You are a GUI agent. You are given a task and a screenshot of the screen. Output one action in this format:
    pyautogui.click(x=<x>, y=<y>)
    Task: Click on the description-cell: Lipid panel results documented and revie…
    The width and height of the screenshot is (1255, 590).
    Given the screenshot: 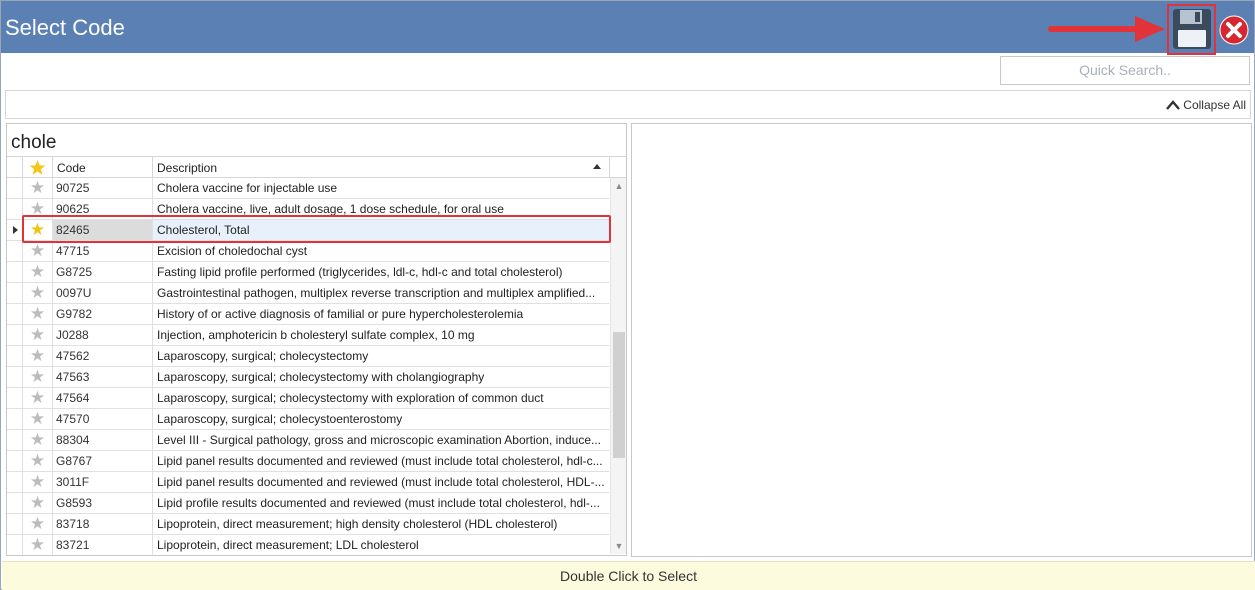 What is the action you would take?
    pyautogui.click(x=381, y=482)
    